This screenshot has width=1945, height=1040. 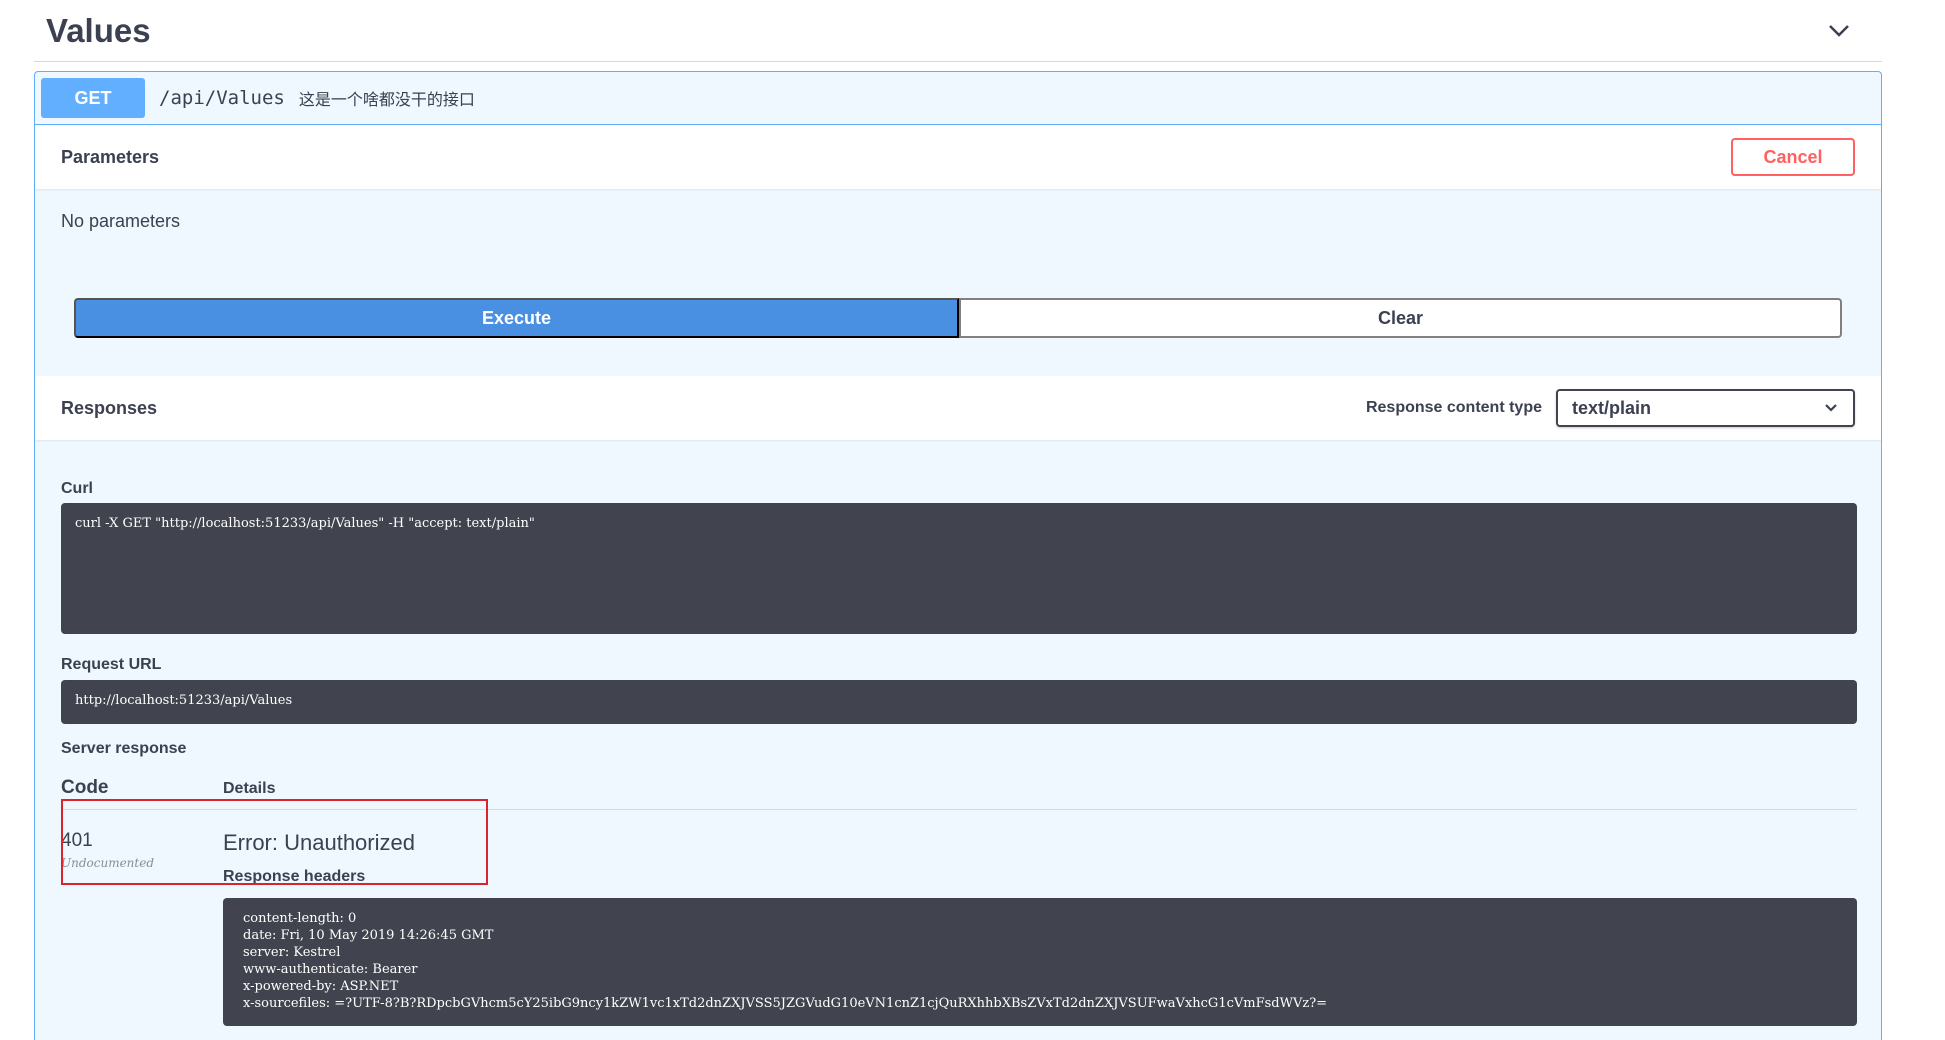 What do you see at coordinates (958, 157) in the screenshot?
I see `parameters-header: Parameters Cancel` at bounding box center [958, 157].